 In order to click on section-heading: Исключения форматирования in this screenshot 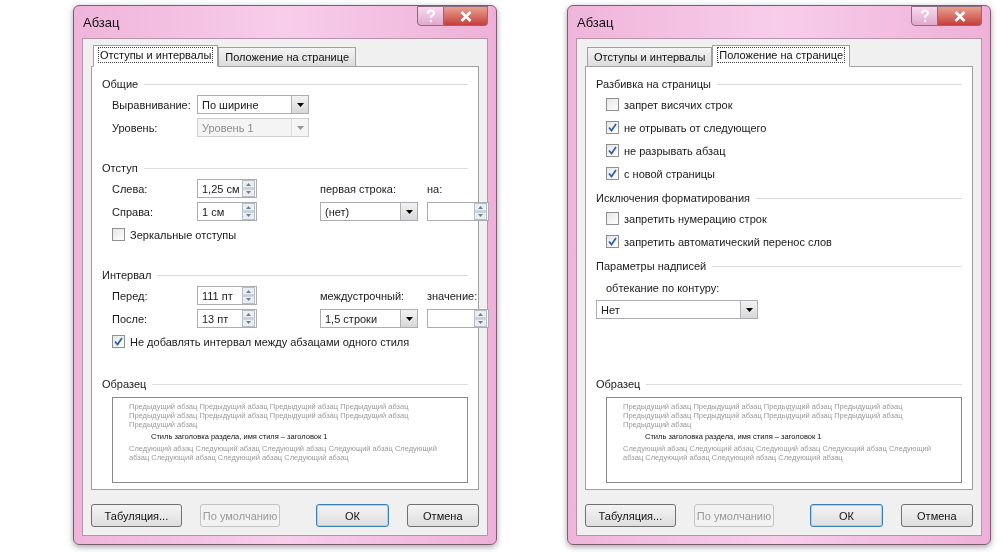, I will do `click(673, 198)`.